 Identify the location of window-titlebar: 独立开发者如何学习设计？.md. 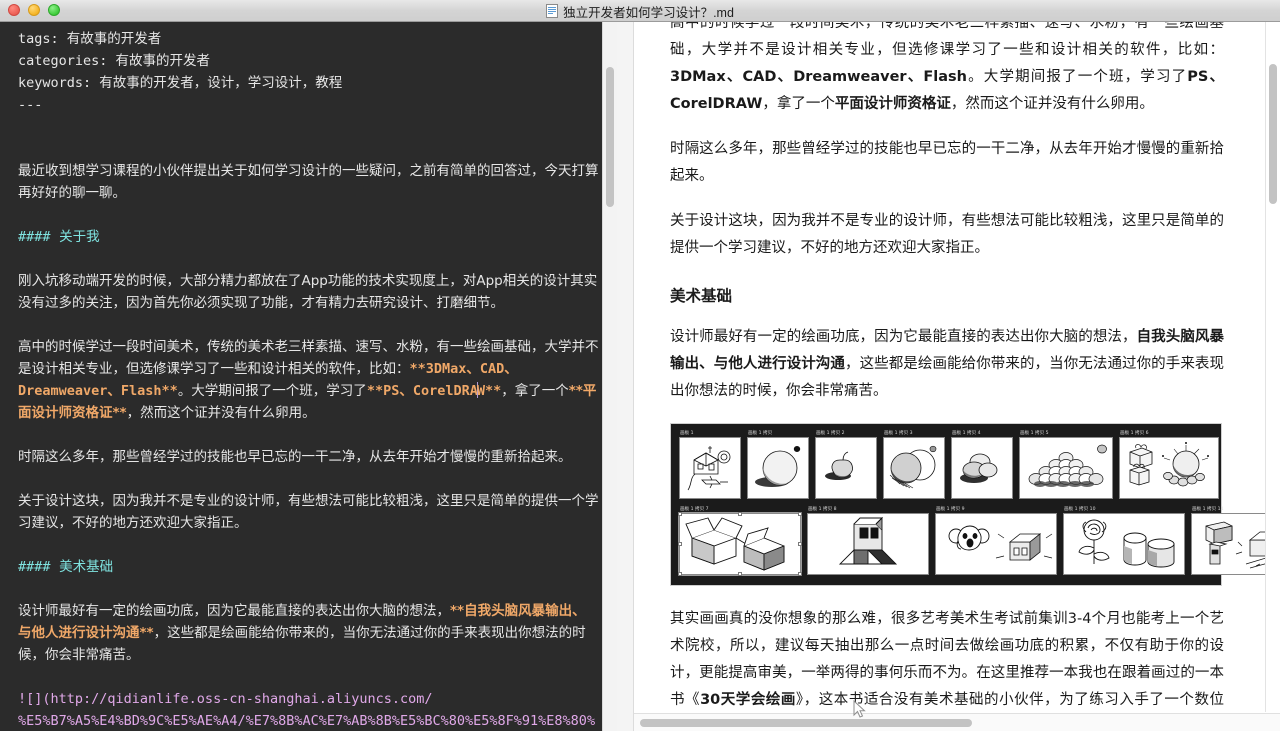
(640, 11).